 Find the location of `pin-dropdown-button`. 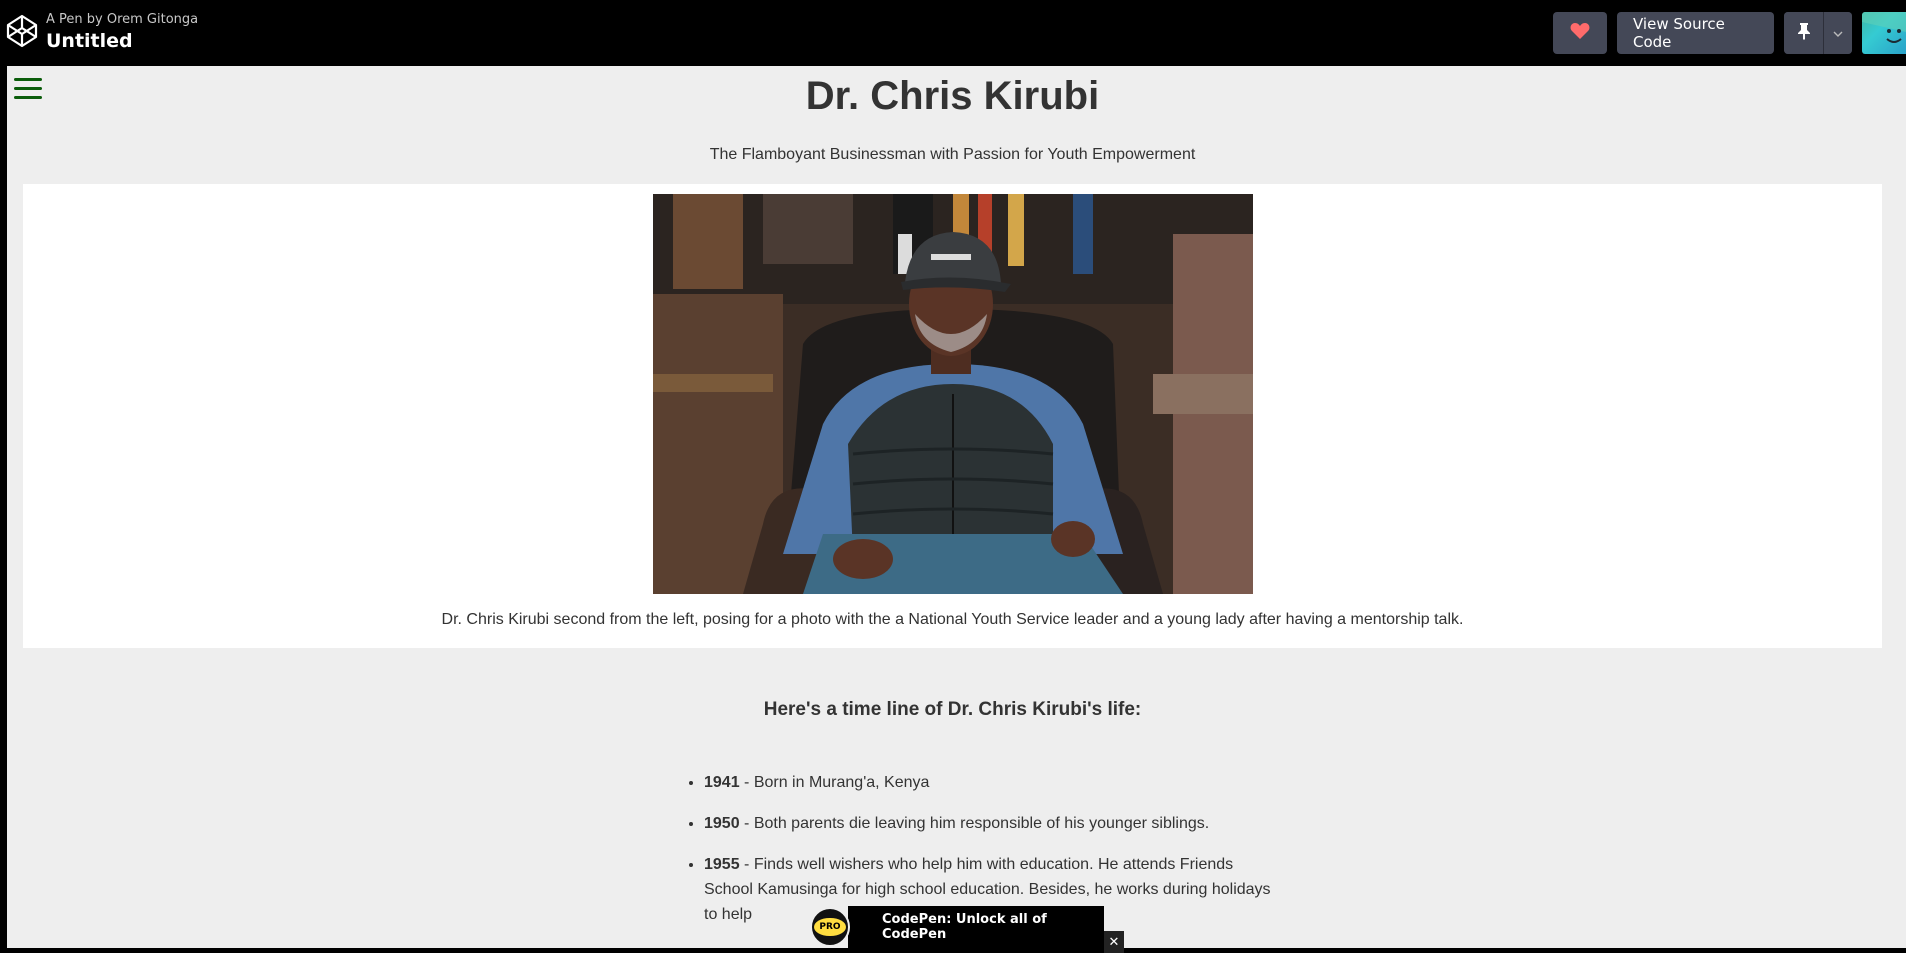

pin-dropdown-button is located at coordinates (1838, 33).